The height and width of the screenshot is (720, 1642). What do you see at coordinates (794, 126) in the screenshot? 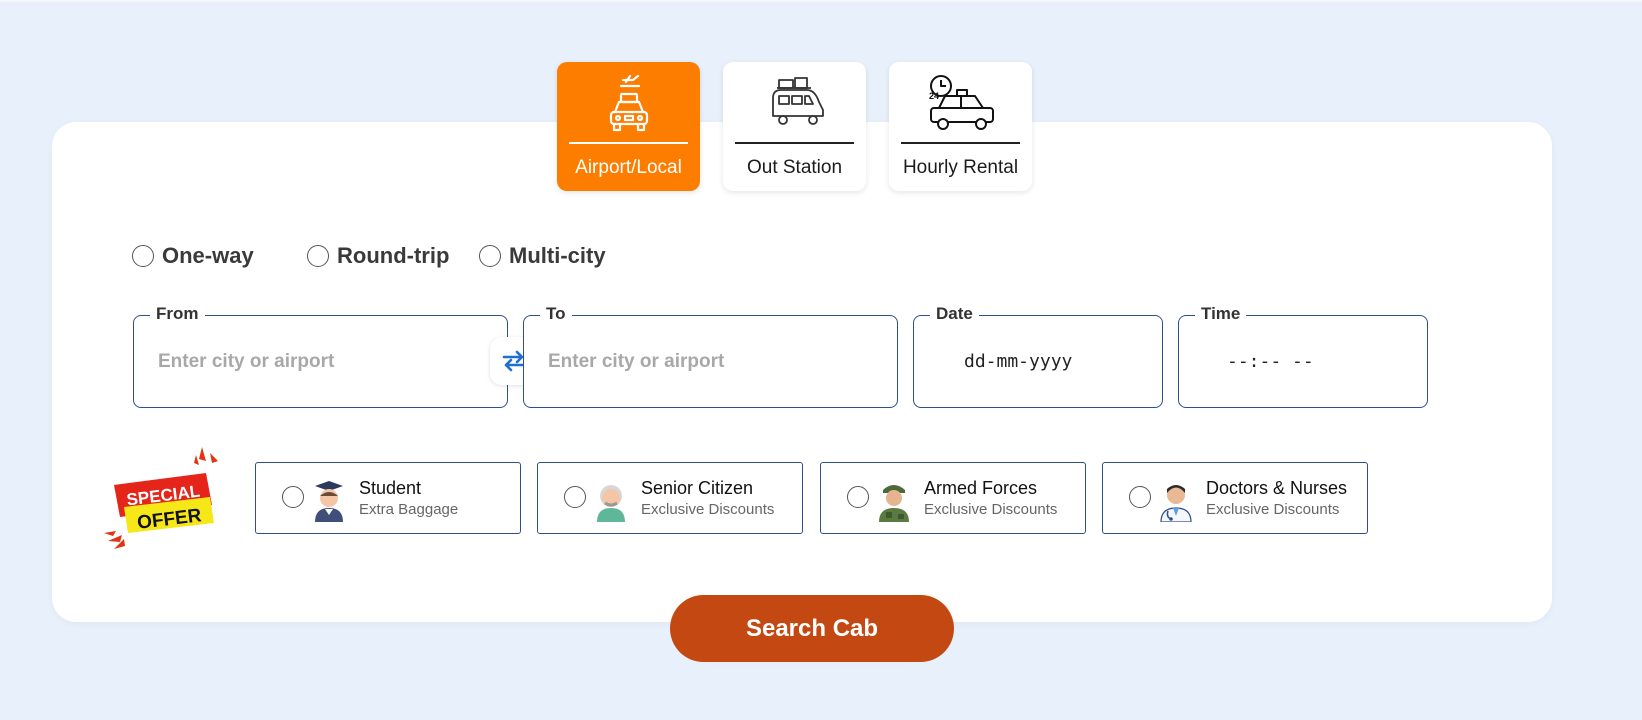
I see `tab-out-station: Out Station` at bounding box center [794, 126].